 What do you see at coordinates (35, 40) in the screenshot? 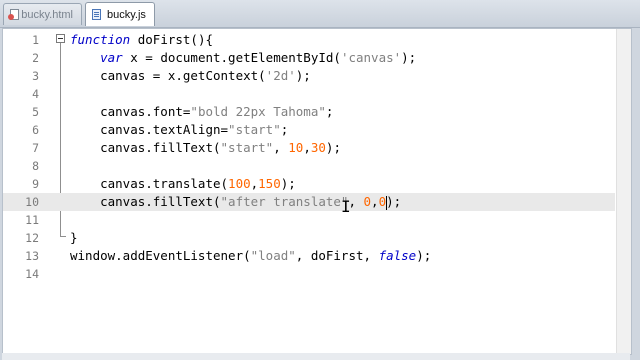
I see `line-number: 1` at bounding box center [35, 40].